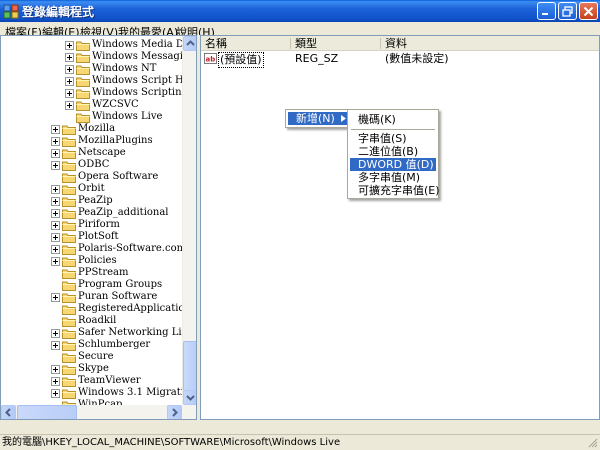 This screenshot has width=600, height=450. What do you see at coordinates (490, 43) in the screenshot?
I see `column-header-data: 資料` at bounding box center [490, 43].